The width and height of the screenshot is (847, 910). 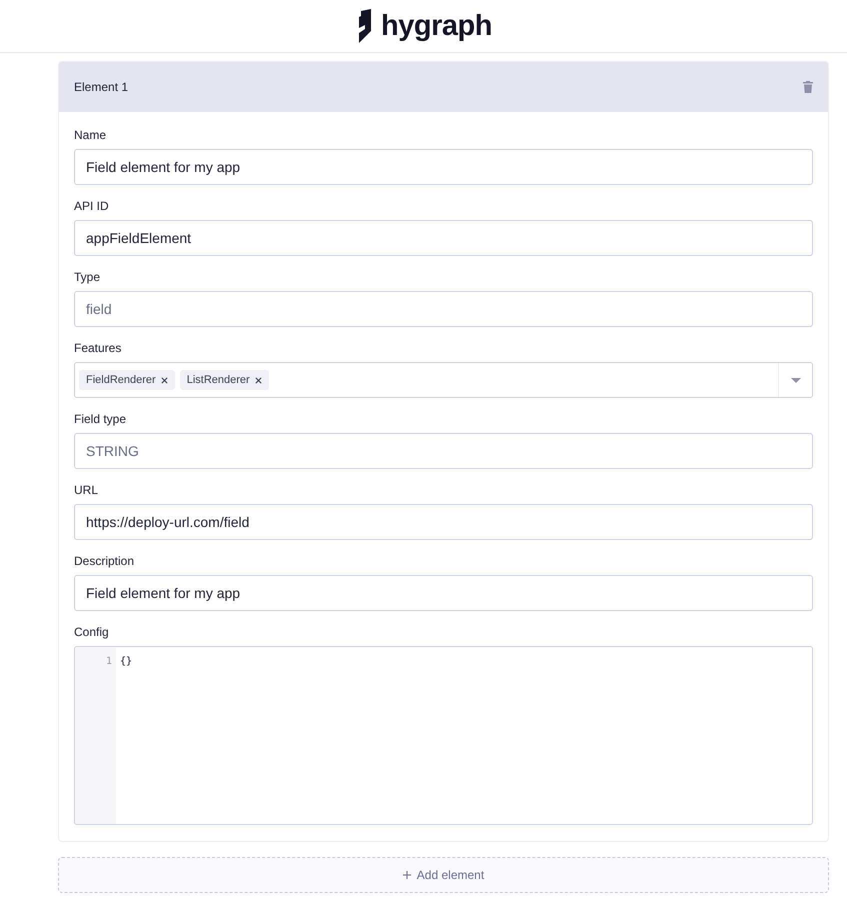 I want to click on line-number: 1, so click(x=109, y=662).